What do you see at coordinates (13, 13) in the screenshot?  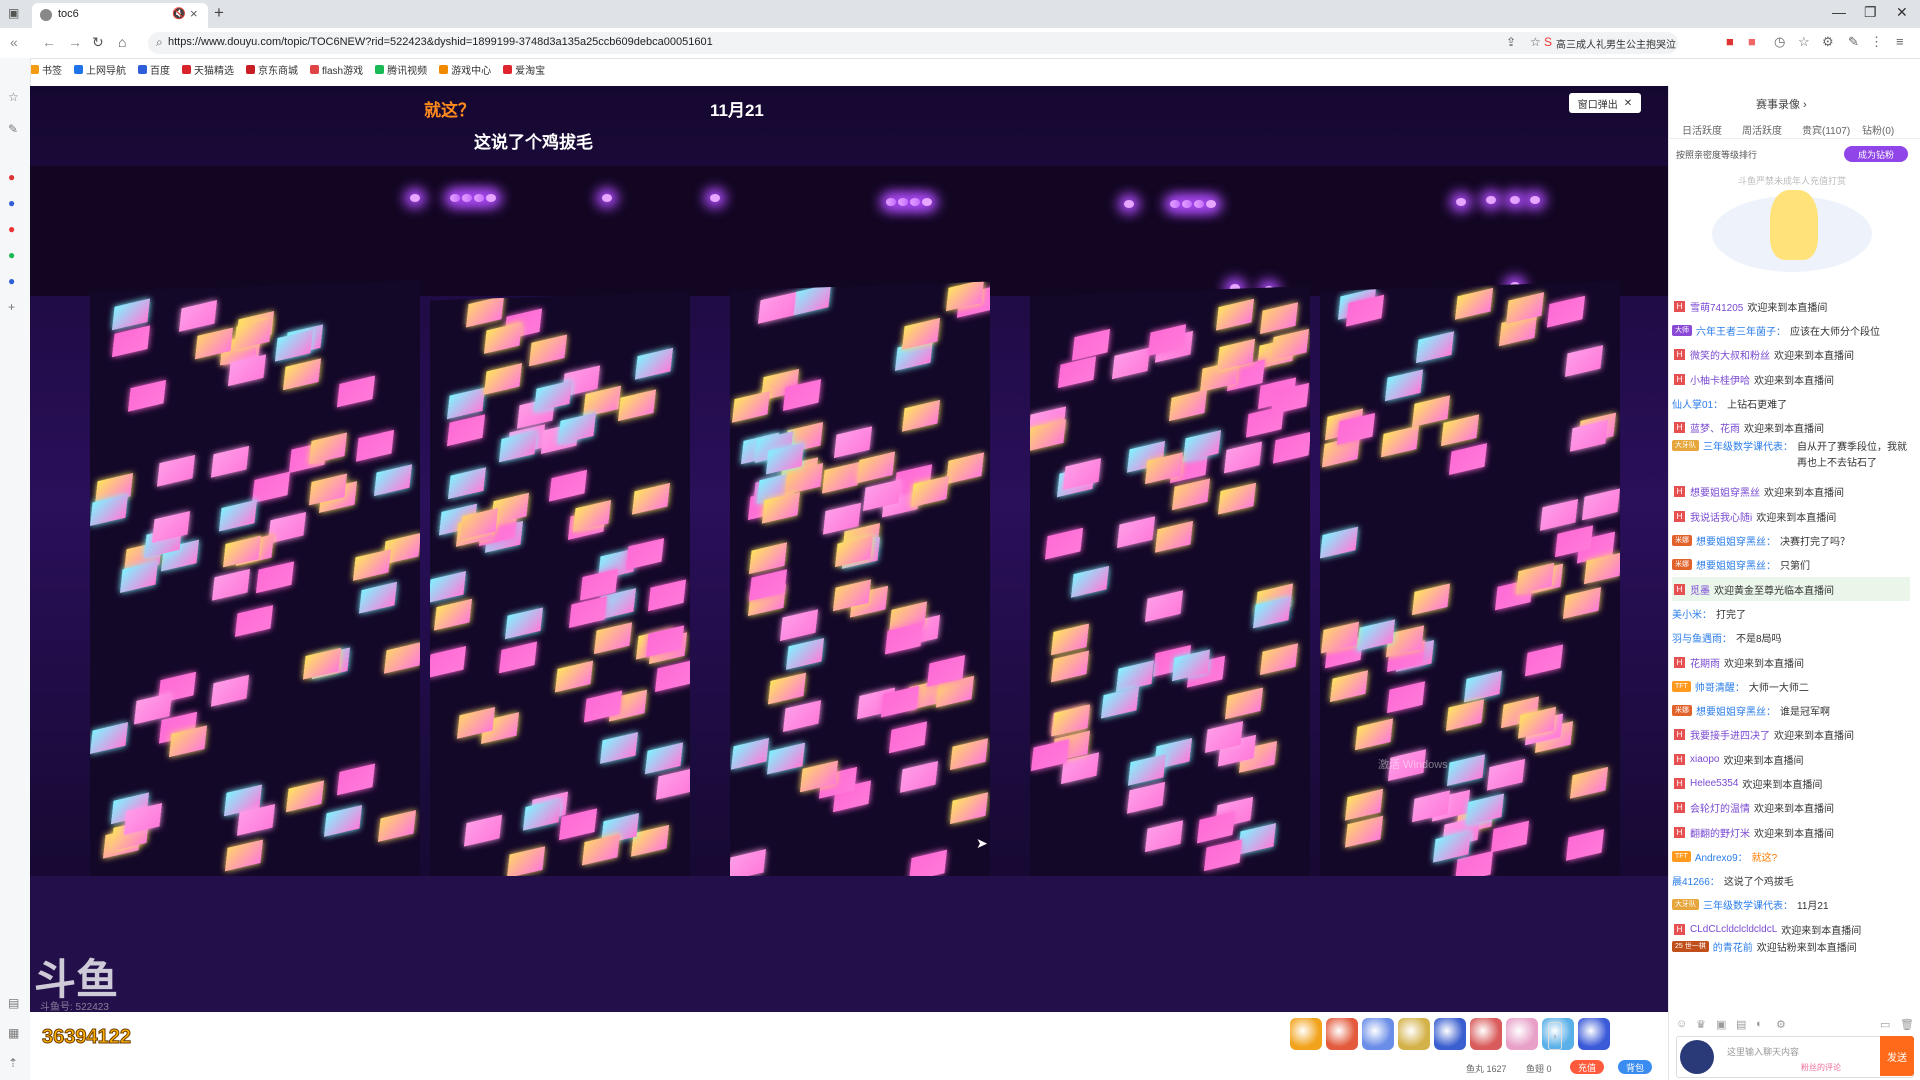 I see `sidebar-toggle-icon: ▣` at bounding box center [13, 13].